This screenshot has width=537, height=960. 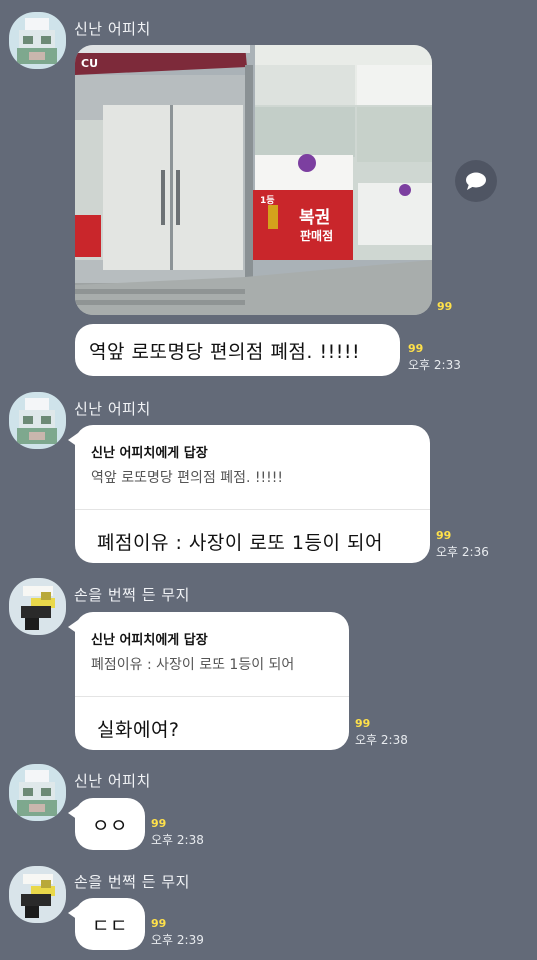 I want to click on message-text: ㄷㄷ, so click(x=110, y=926).